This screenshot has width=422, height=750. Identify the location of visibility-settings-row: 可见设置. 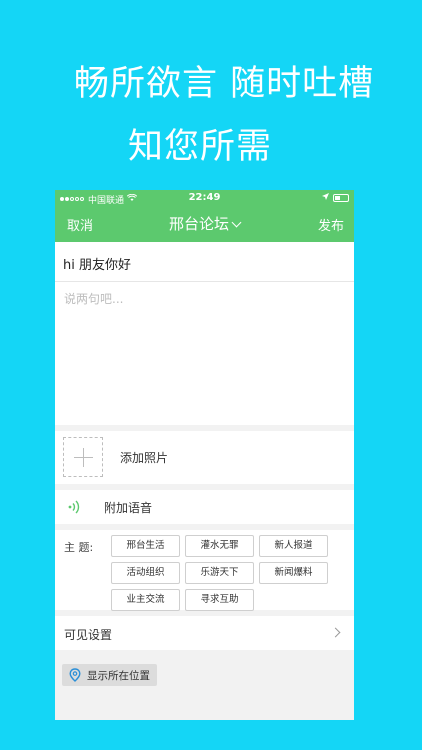
(204, 633).